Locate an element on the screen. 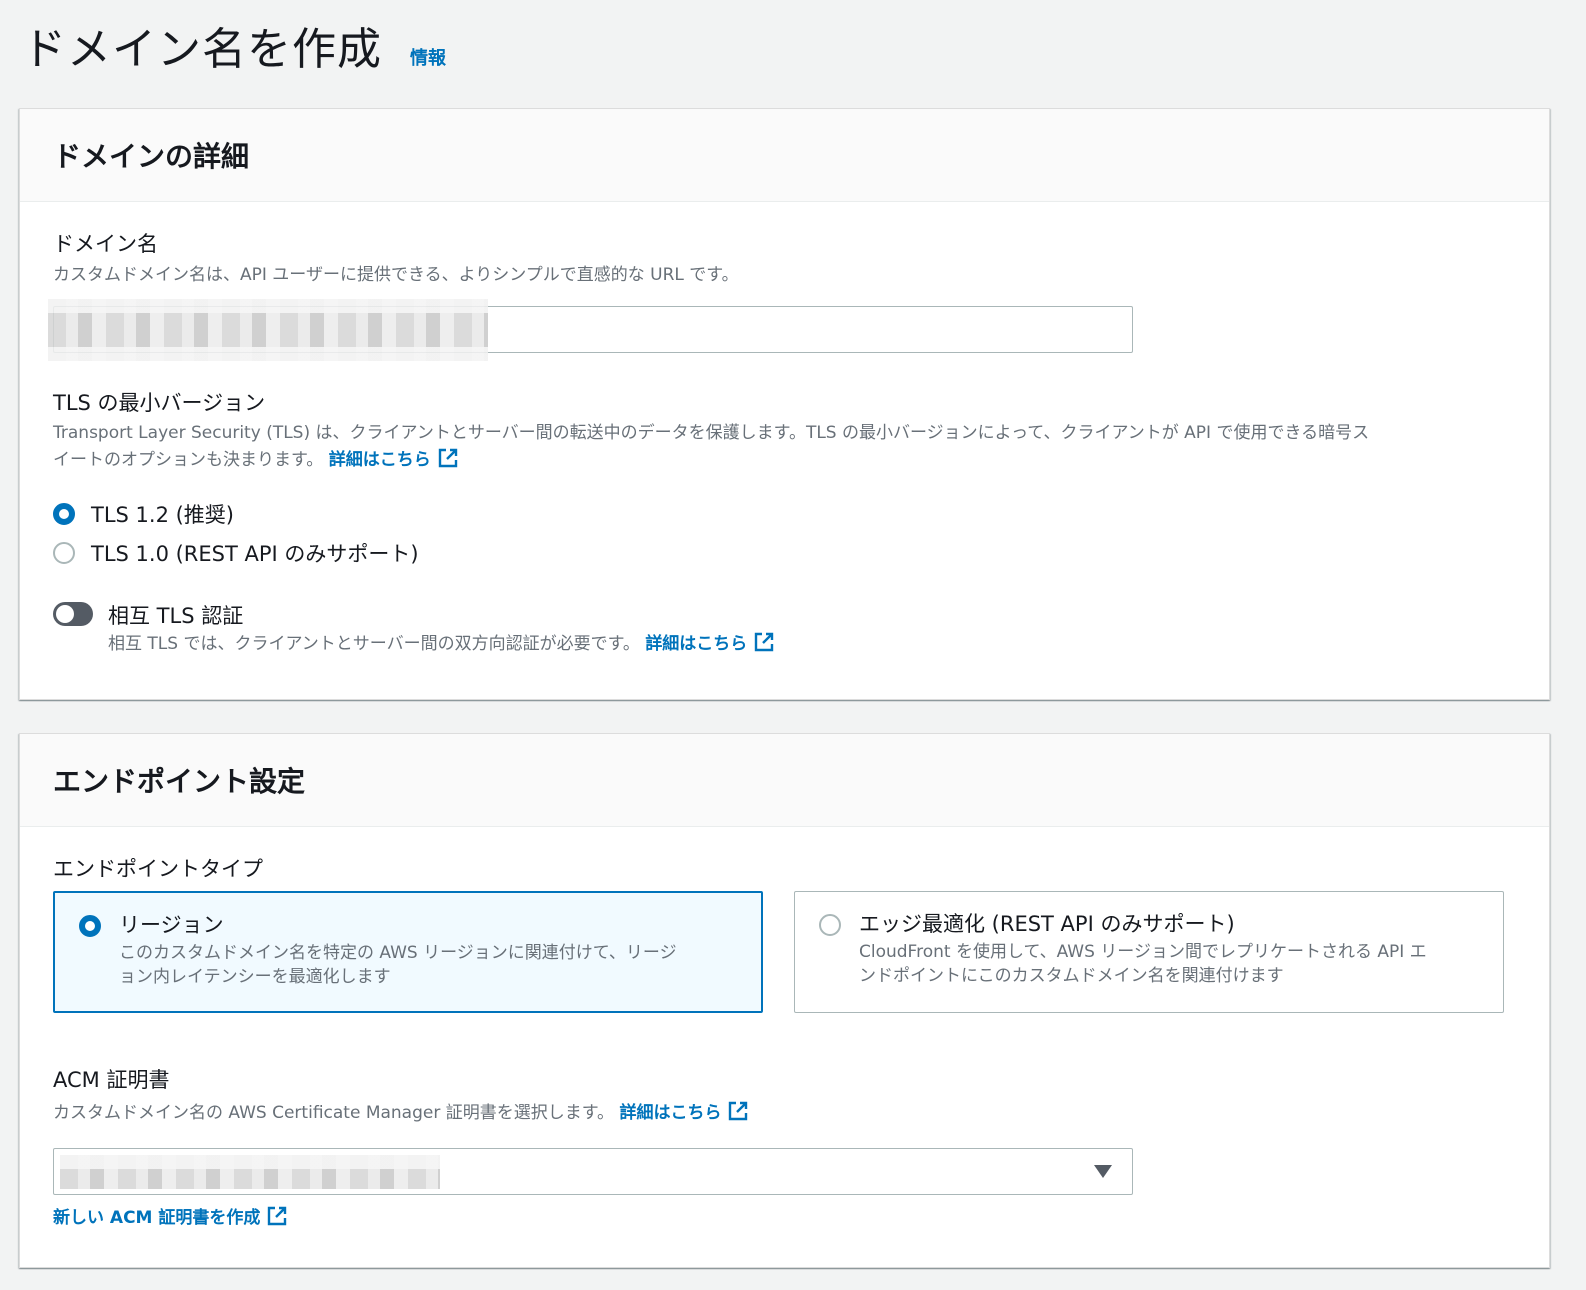 This screenshot has width=1586, height=1290. tls-label: TLS の最小バージョン is located at coordinates (159, 403).